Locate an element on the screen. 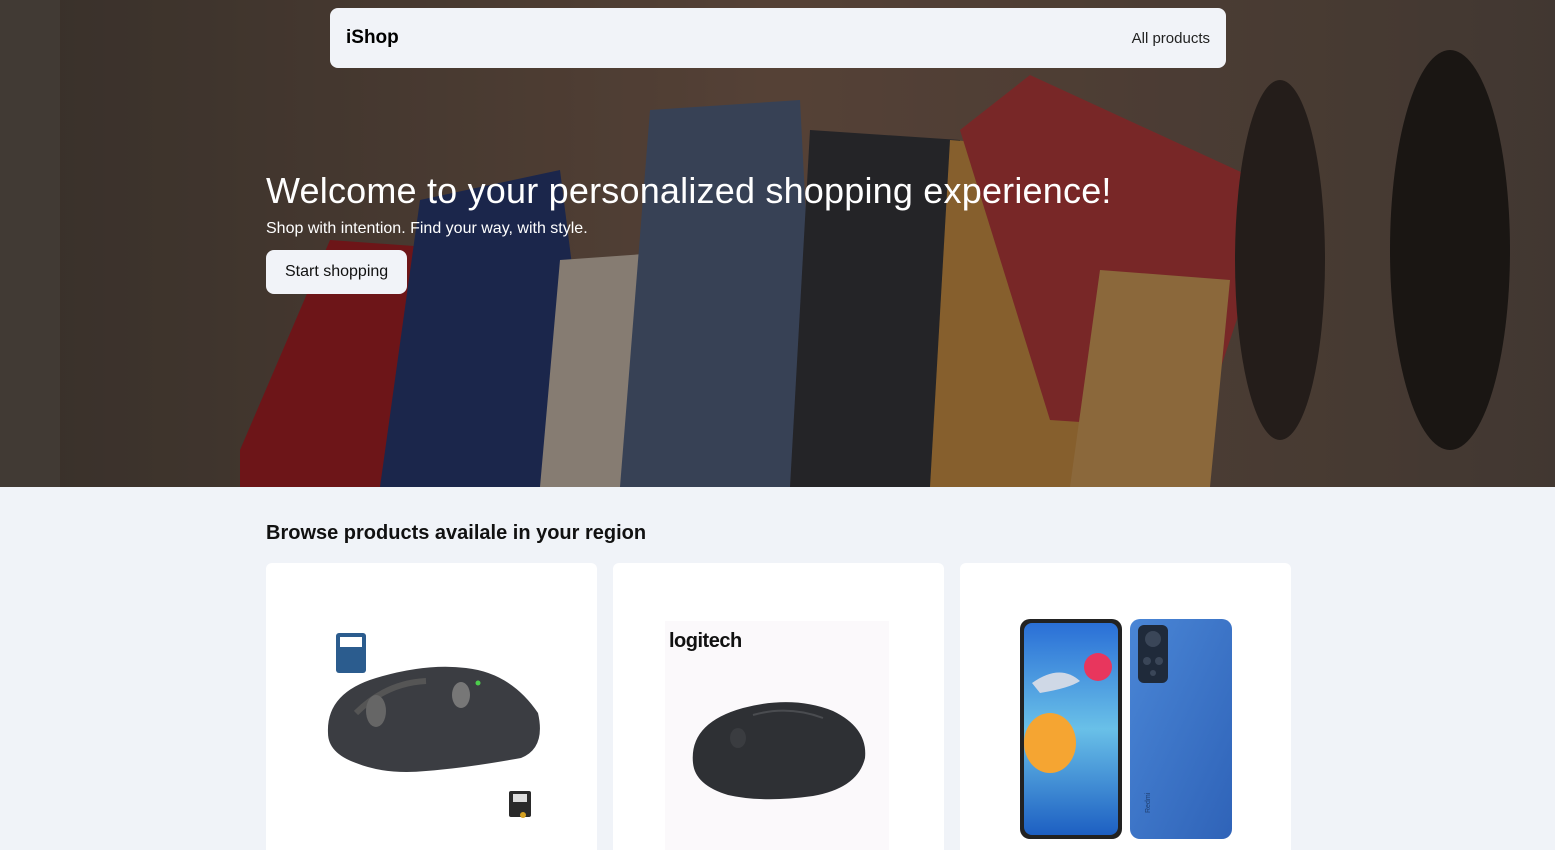  brand-logo: iShop is located at coordinates (372, 38).